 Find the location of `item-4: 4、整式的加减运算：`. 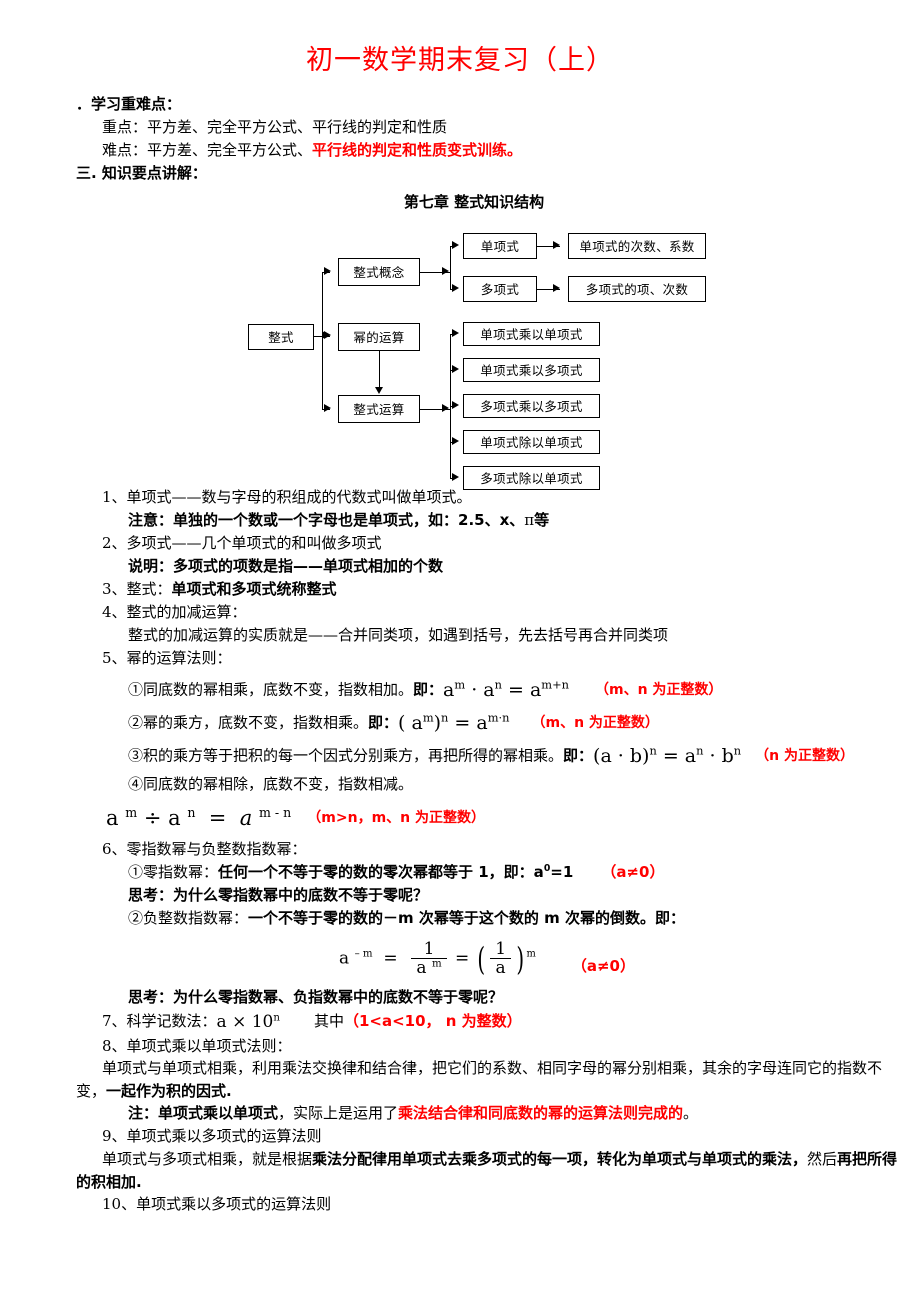

item-4: 4、整式的加减运算： is located at coordinates (174, 611).